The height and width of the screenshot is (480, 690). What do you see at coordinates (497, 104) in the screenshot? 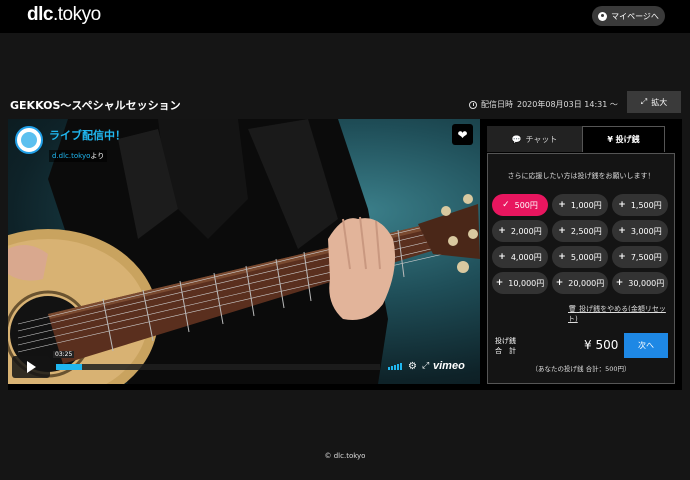
I see `datetime-label: 配信日時` at bounding box center [497, 104].